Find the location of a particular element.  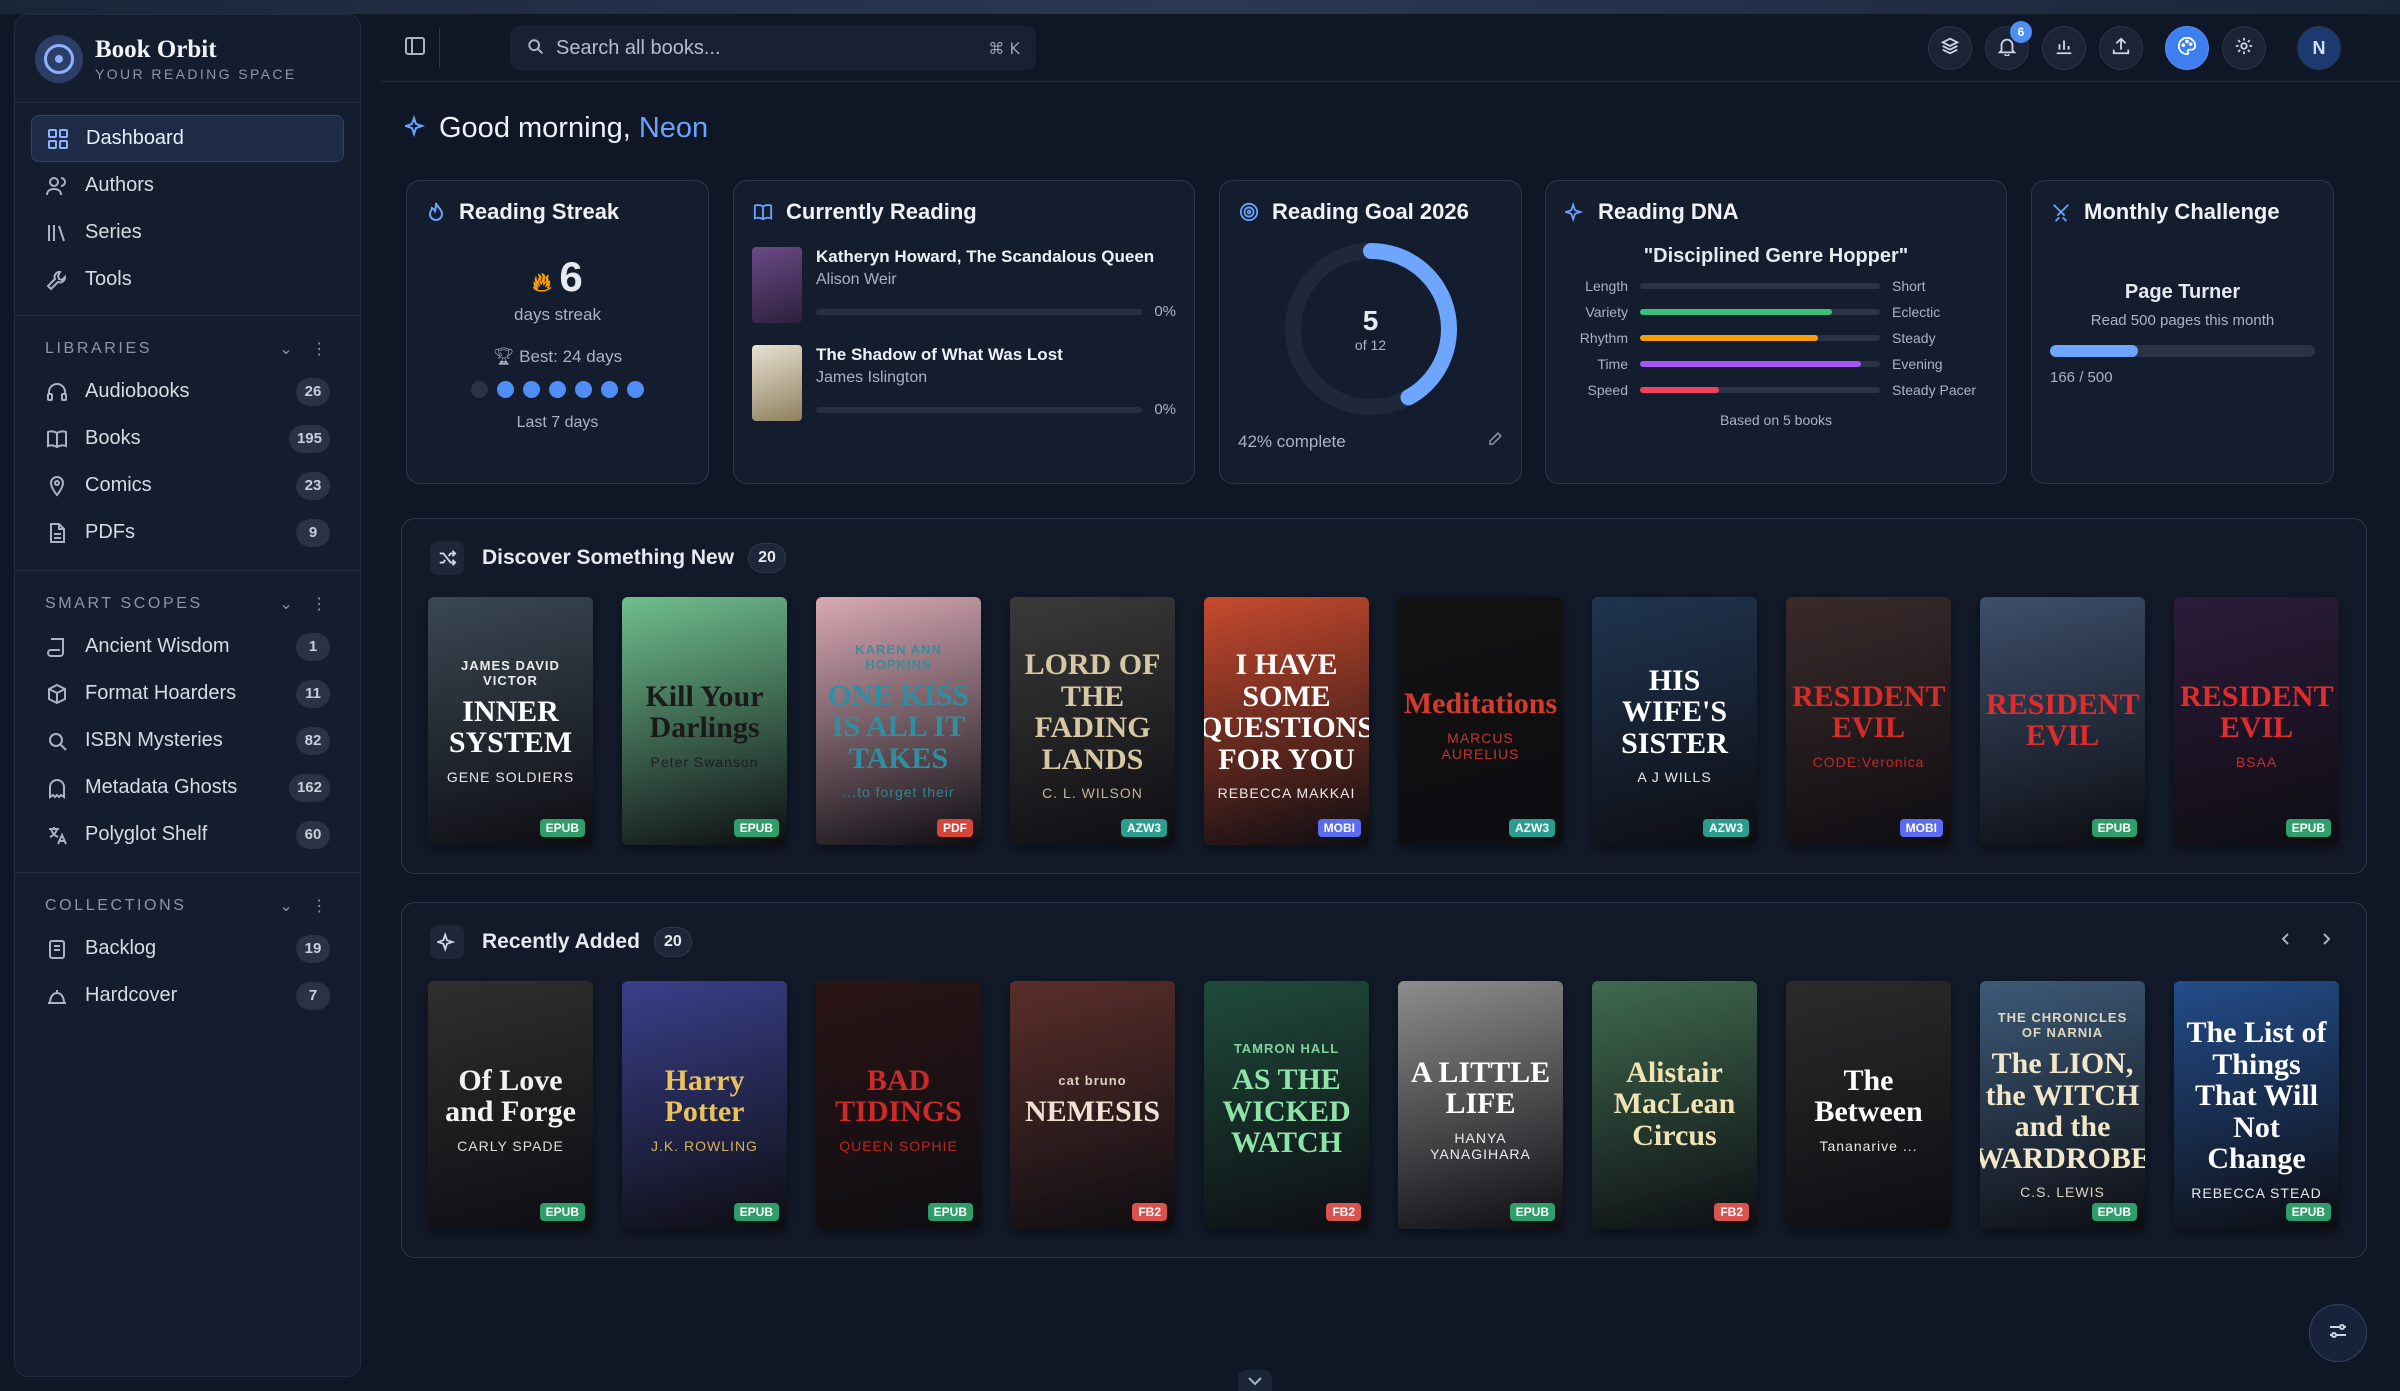

book-cover: RESIDENT EVIL CODE:Veronica MOBI is located at coordinates (1868, 721).